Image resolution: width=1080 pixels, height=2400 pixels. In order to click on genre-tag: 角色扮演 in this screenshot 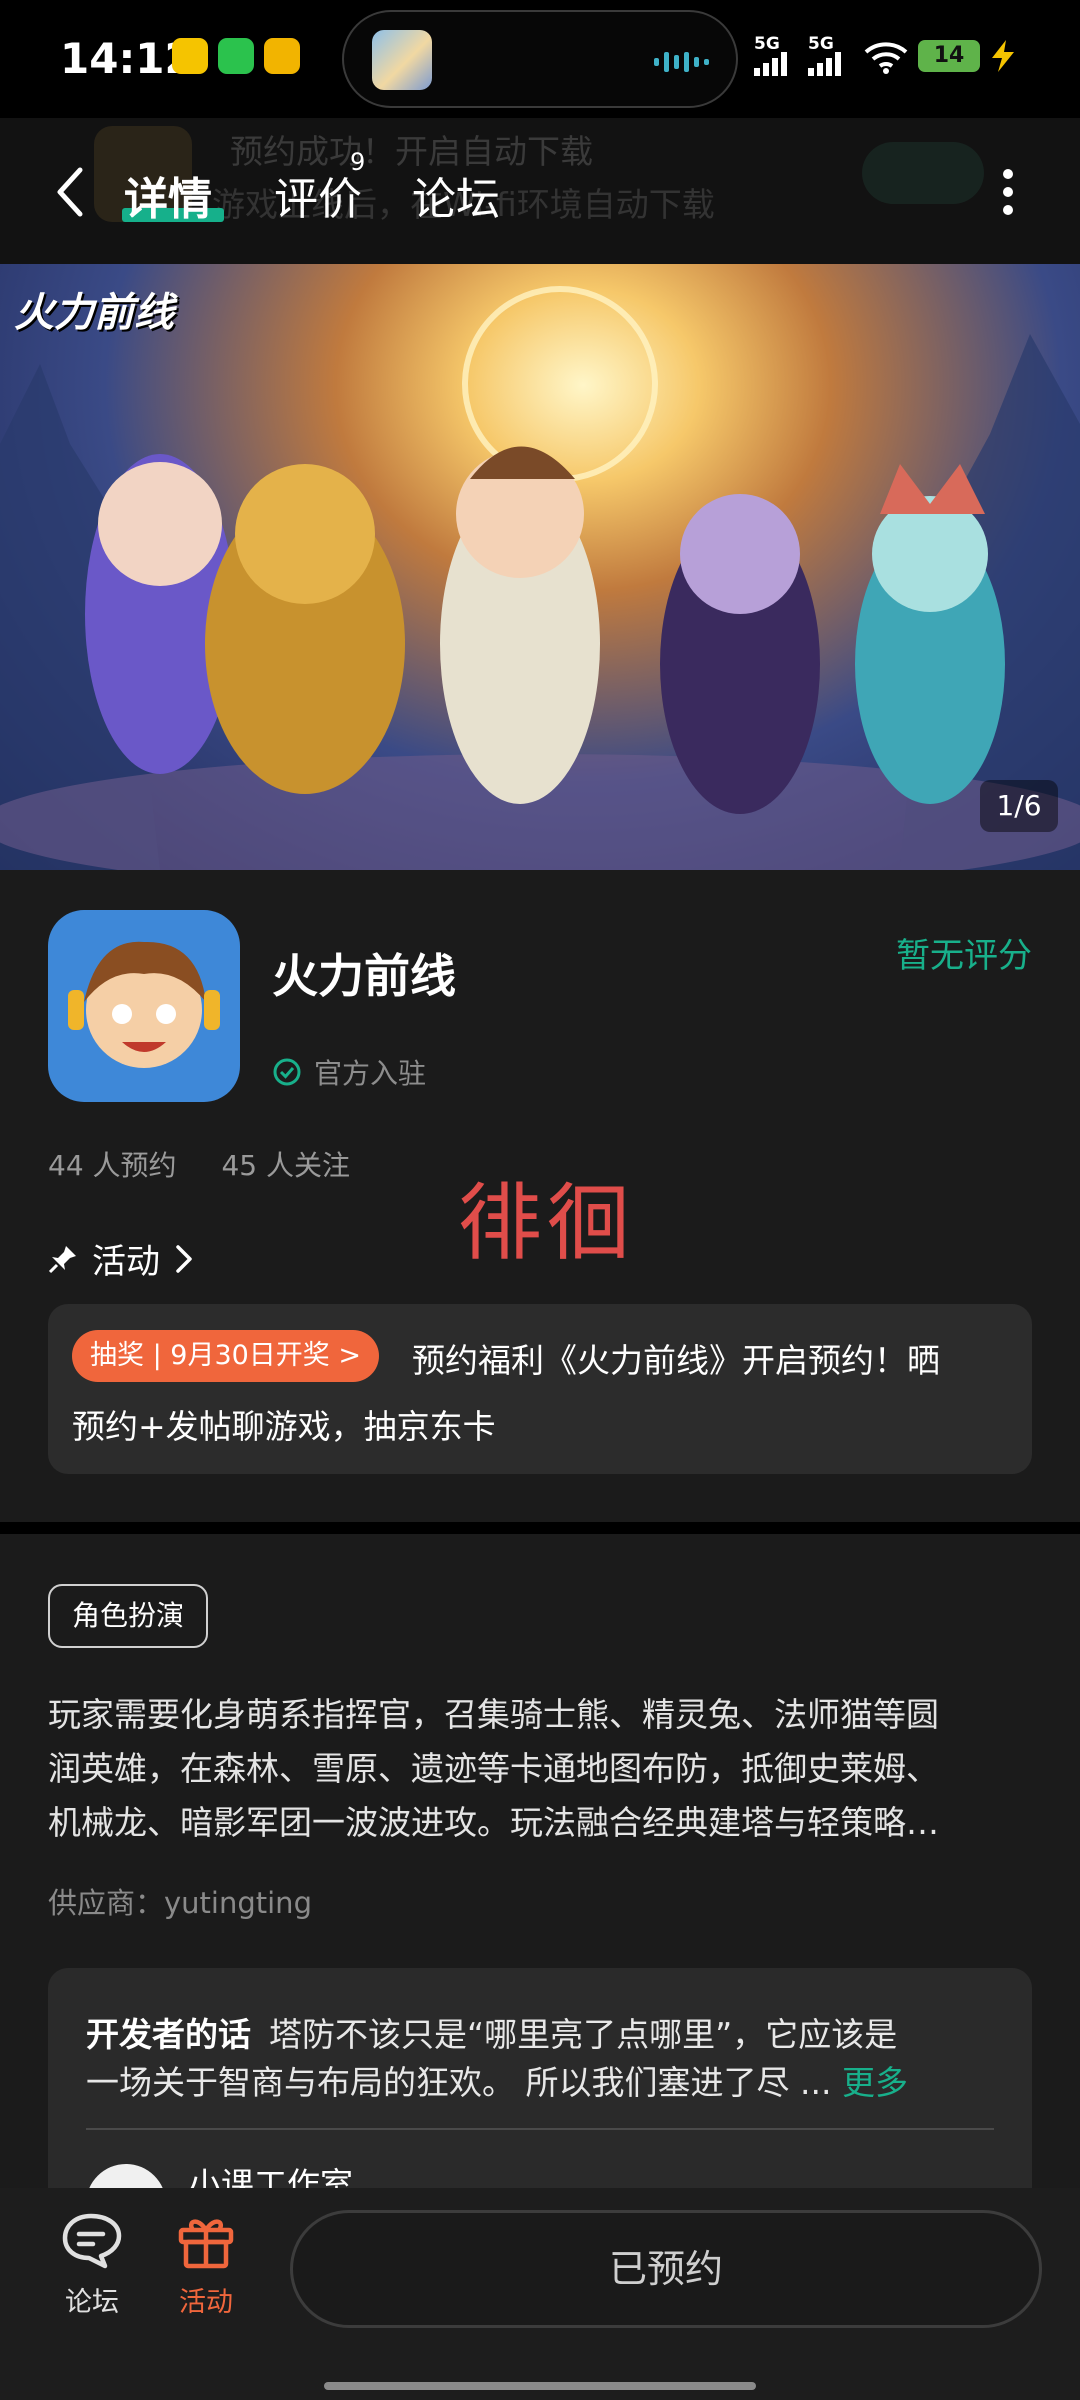, I will do `click(128, 1616)`.